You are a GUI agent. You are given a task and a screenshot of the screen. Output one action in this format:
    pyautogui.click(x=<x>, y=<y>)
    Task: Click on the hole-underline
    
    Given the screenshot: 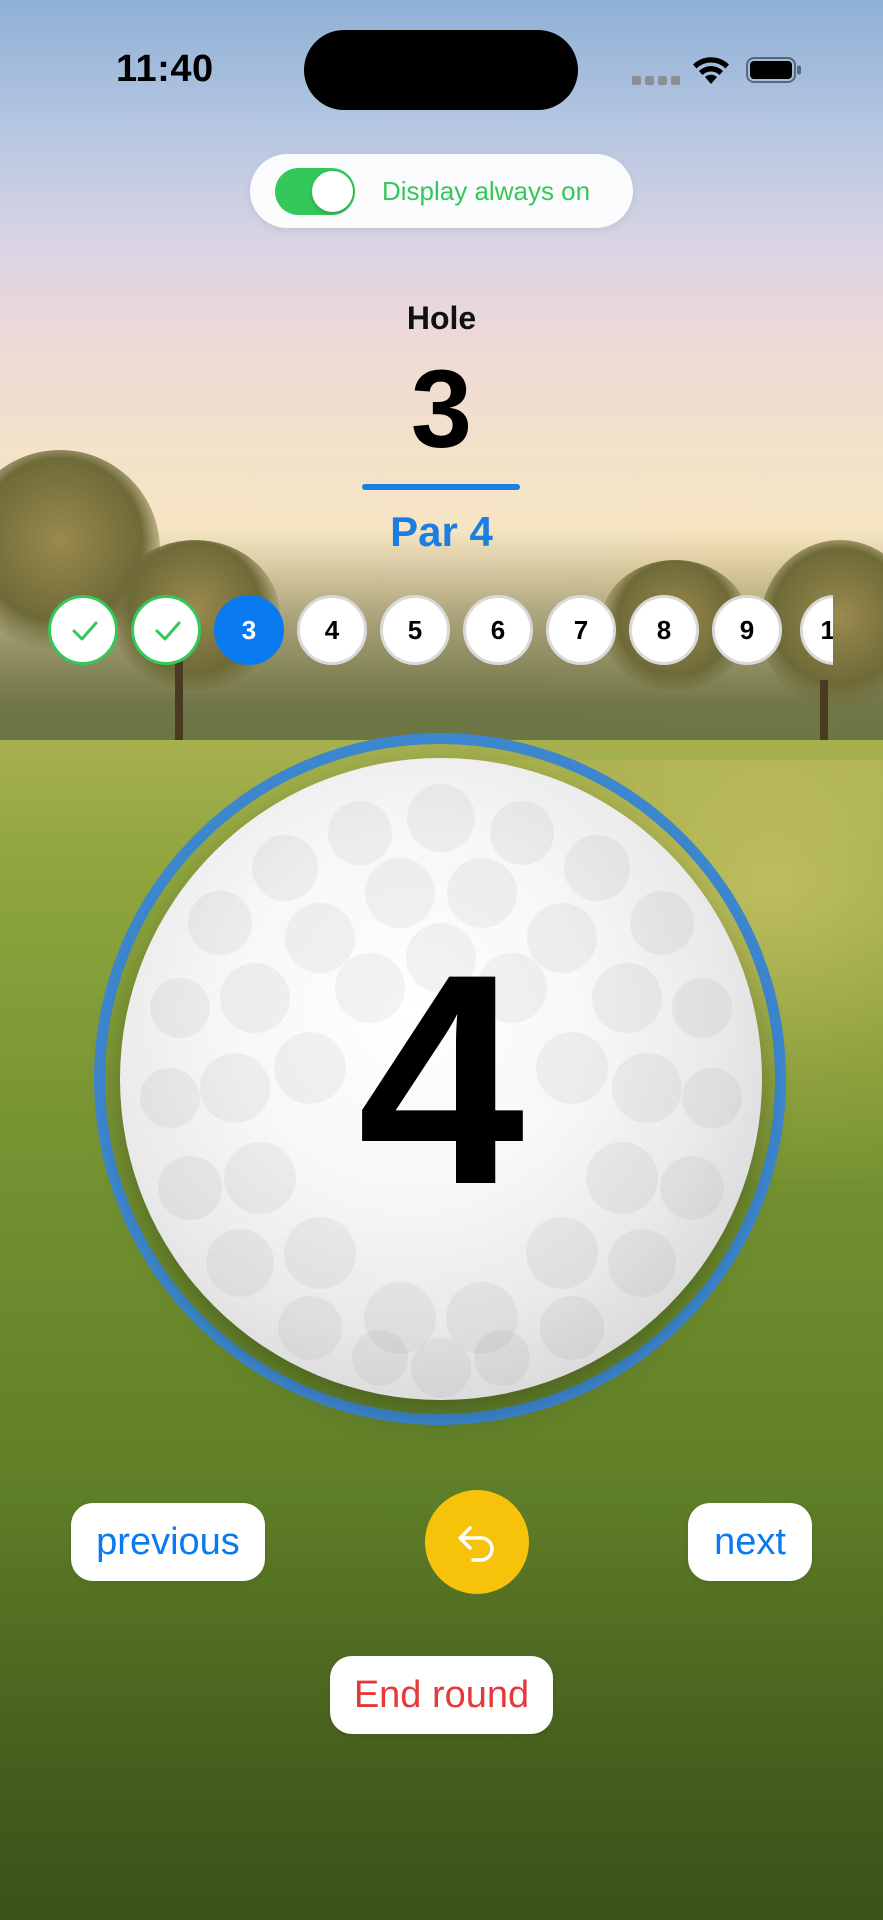 What is the action you would take?
    pyautogui.click(x=441, y=487)
    